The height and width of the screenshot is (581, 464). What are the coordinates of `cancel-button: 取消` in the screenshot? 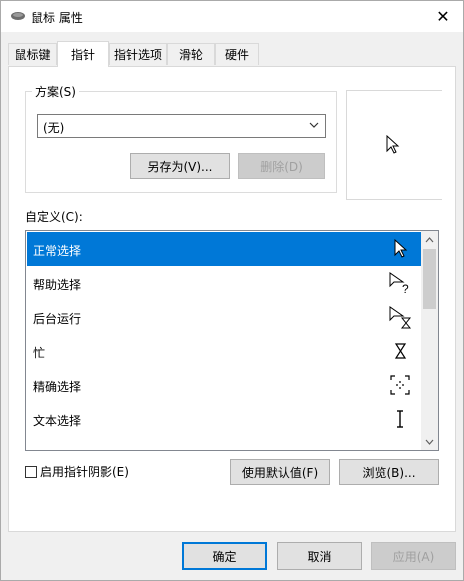 It's located at (319, 556).